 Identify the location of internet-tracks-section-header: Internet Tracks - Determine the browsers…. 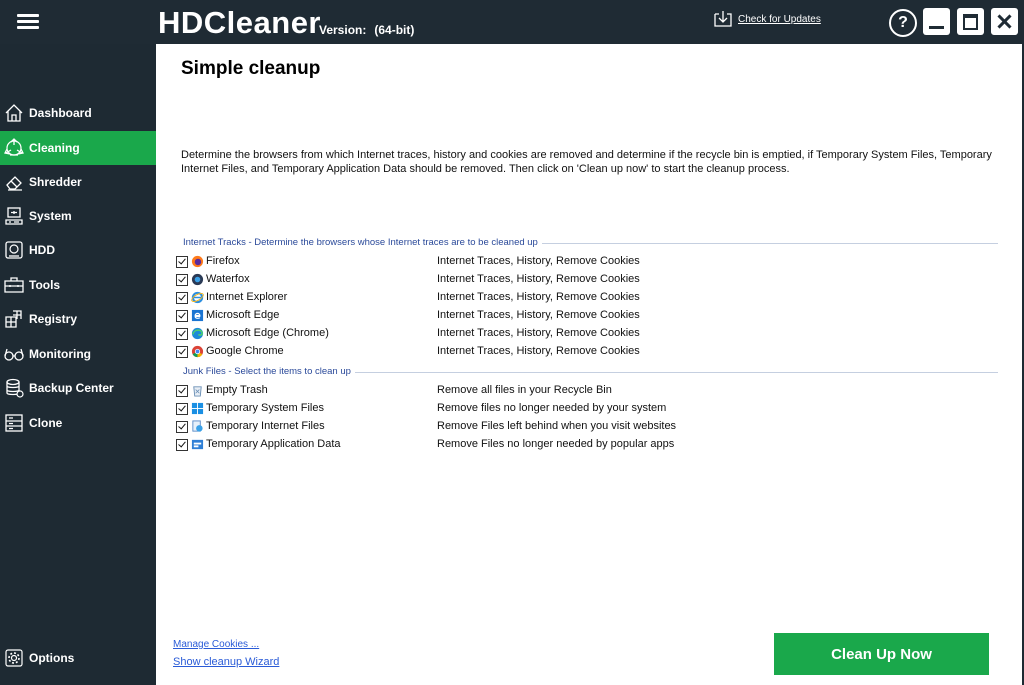
(590, 243).